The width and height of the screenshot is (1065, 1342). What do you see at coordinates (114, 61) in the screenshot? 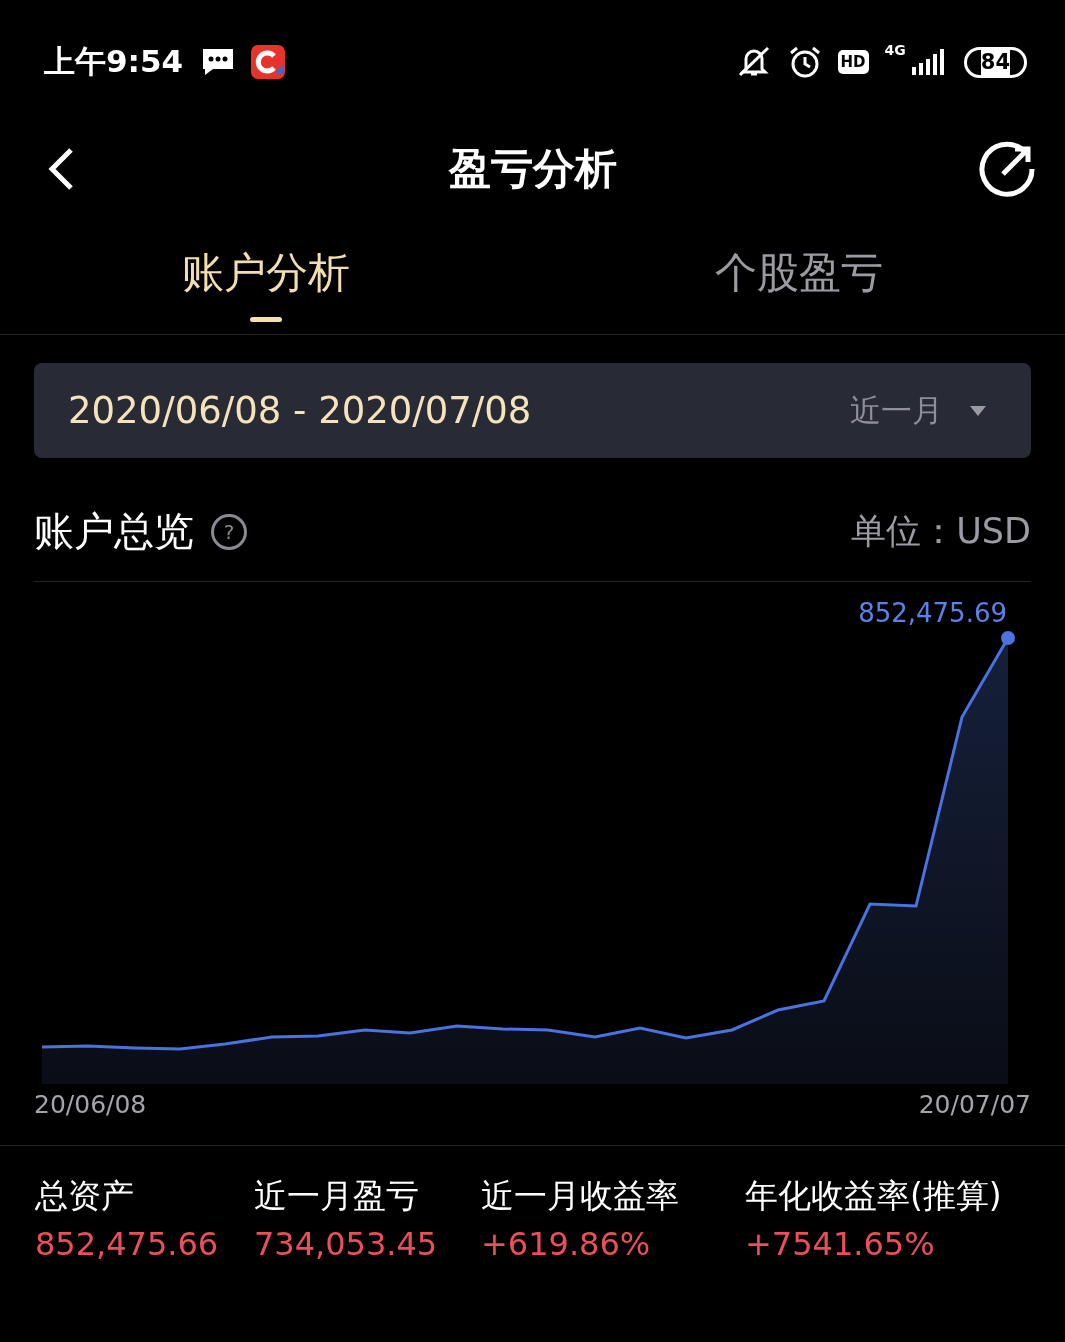
I see `status-time: 上午9:54` at bounding box center [114, 61].